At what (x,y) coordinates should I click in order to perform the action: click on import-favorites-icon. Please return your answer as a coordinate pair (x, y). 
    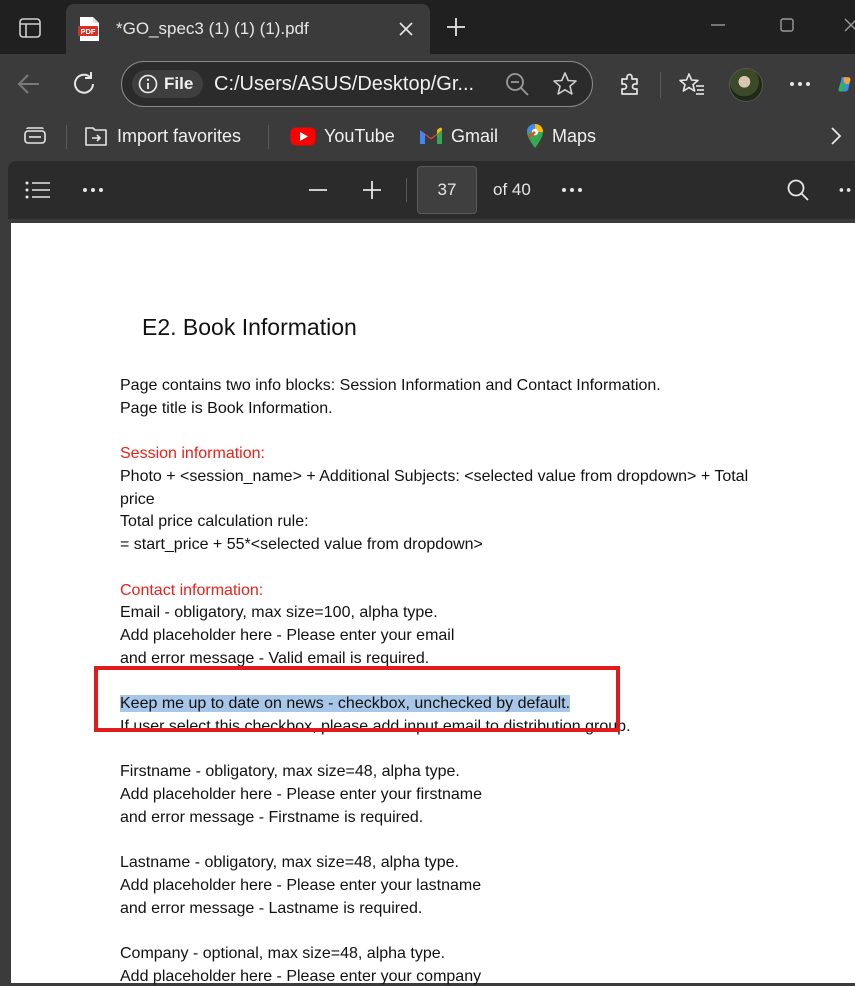
    Looking at the image, I should click on (96, 136).